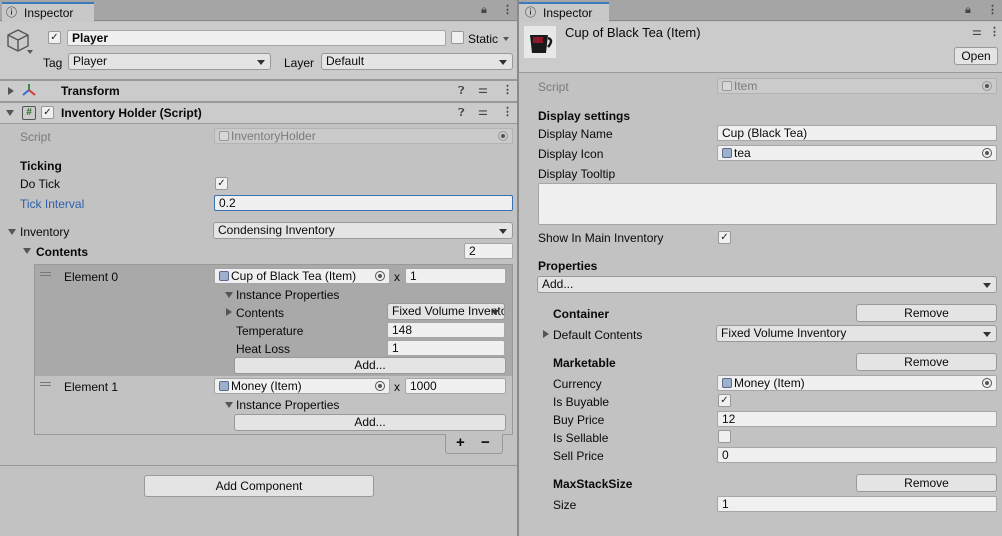  I want to click on tag-dropdown: Player, so click(169, 61).